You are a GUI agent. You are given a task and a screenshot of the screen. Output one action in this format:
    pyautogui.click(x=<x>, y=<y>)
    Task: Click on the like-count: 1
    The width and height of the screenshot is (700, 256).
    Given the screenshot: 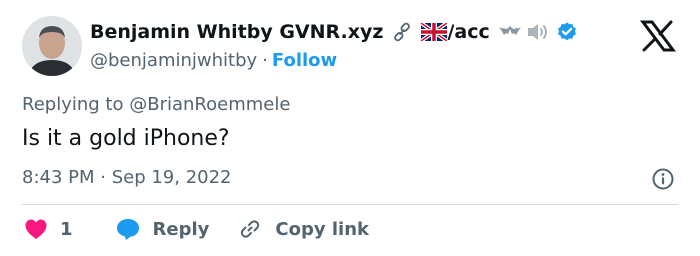 What is the action you would take?
    pyautogui.click(x=66, y=229)
    